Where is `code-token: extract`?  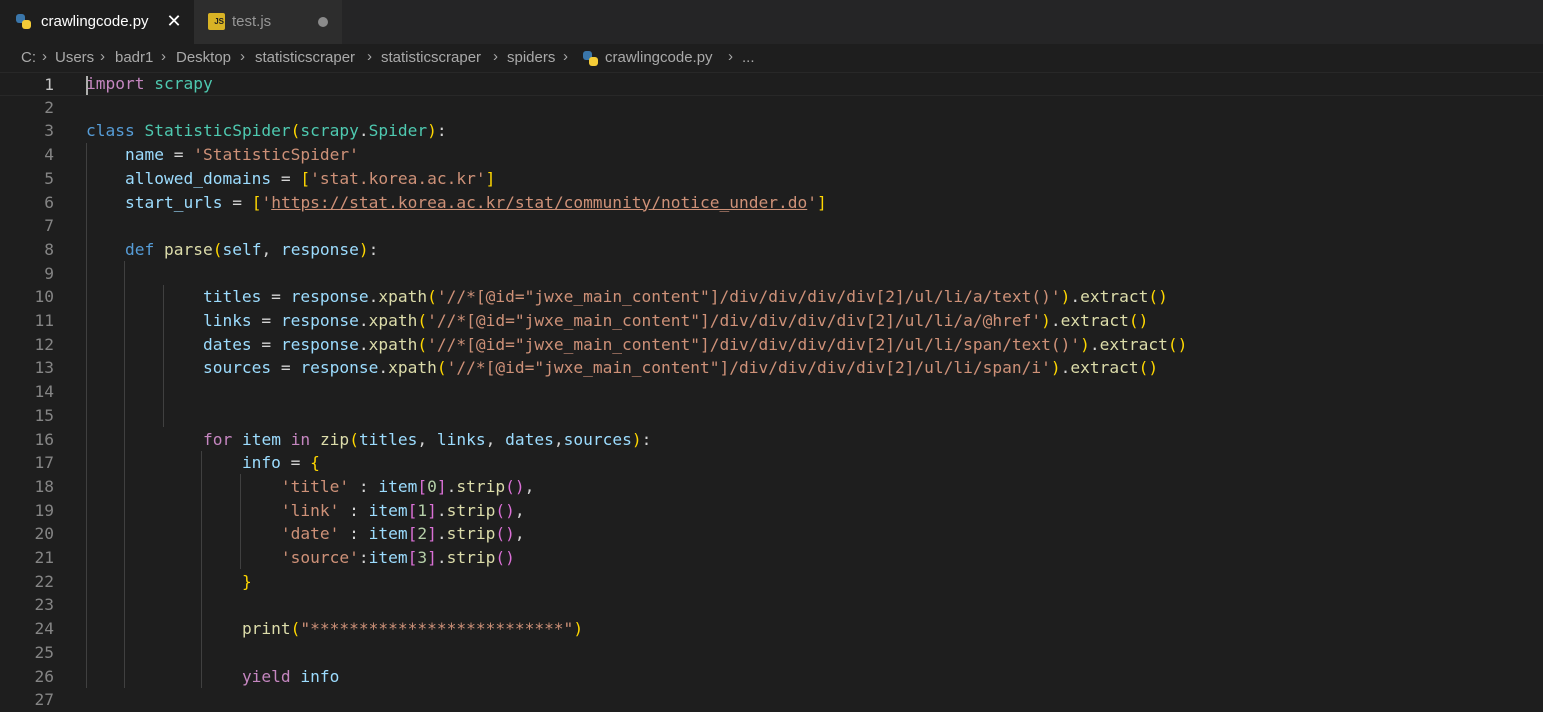 code-token: extract is located at coordinates (1133, 344).